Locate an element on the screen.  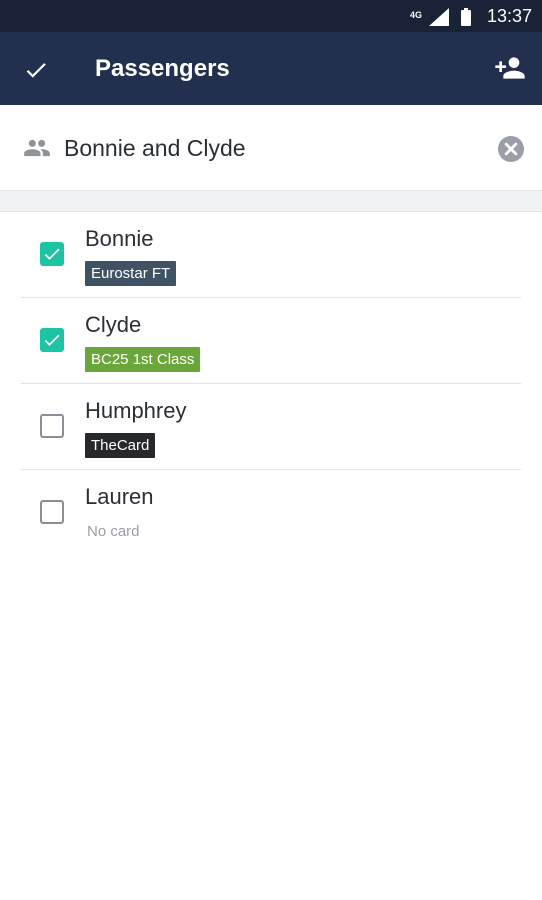
signal-icon: 4G is located at coordinates (431, 16).